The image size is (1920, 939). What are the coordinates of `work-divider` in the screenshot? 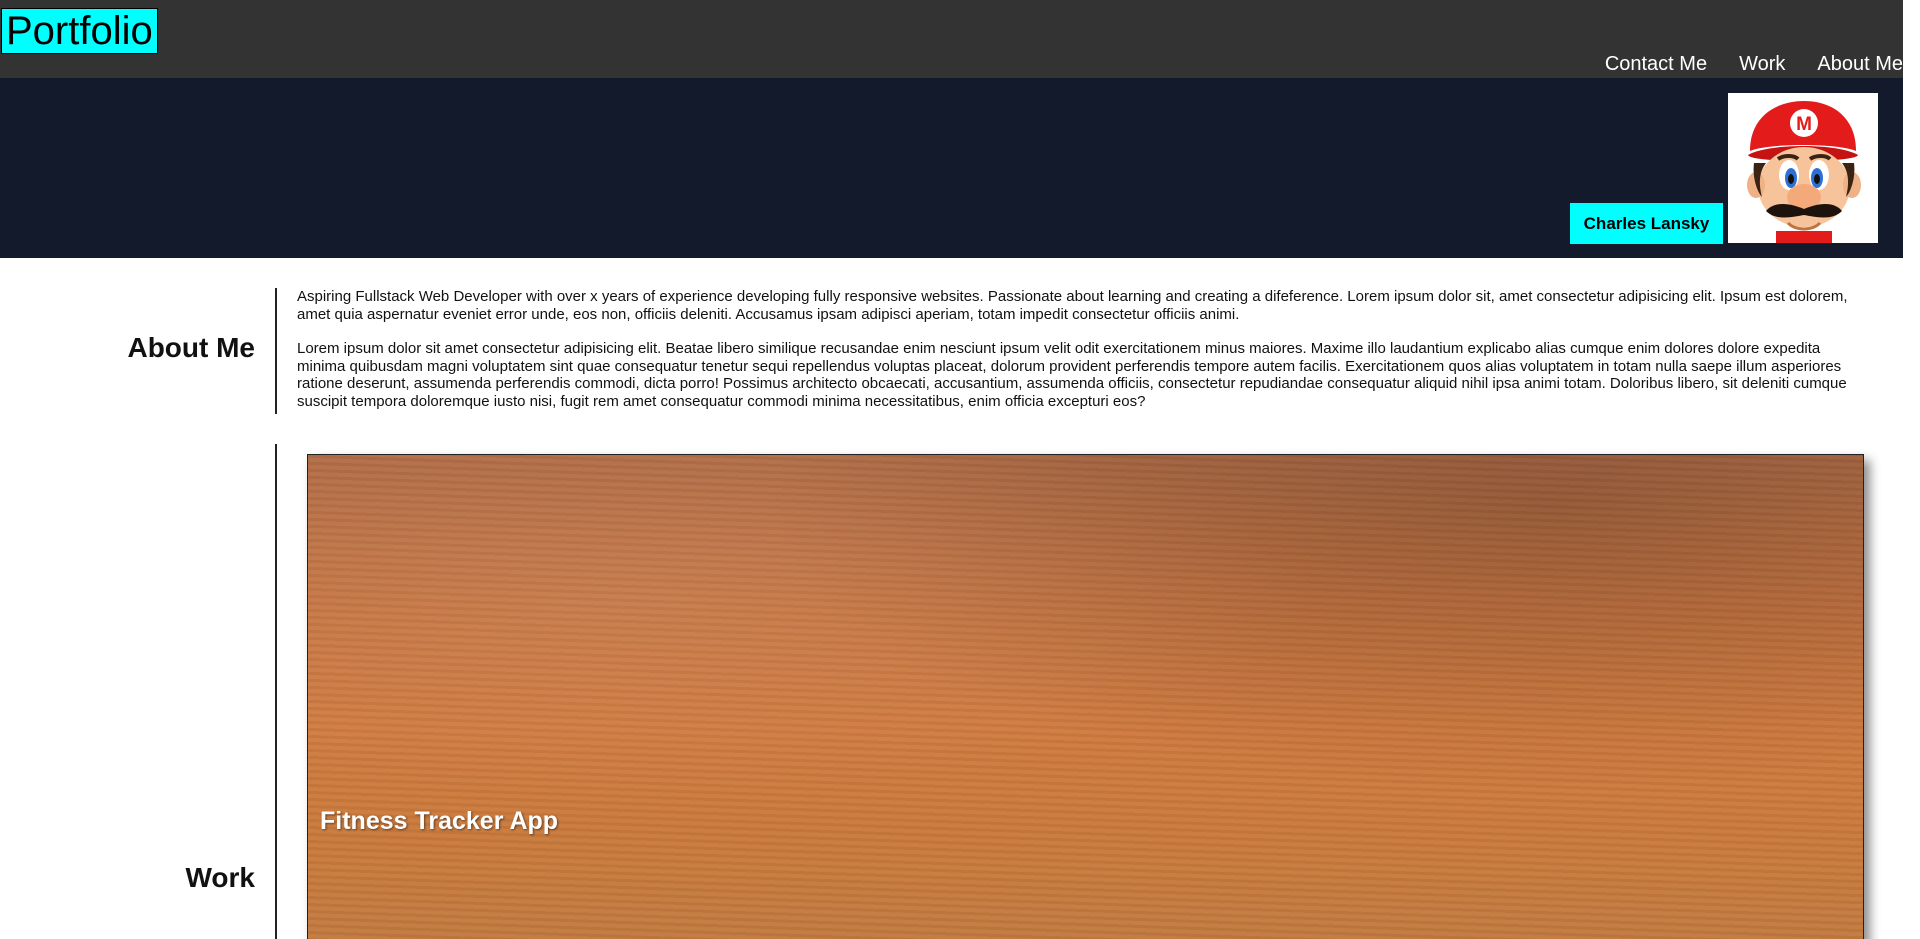 It's located at (276, 691).